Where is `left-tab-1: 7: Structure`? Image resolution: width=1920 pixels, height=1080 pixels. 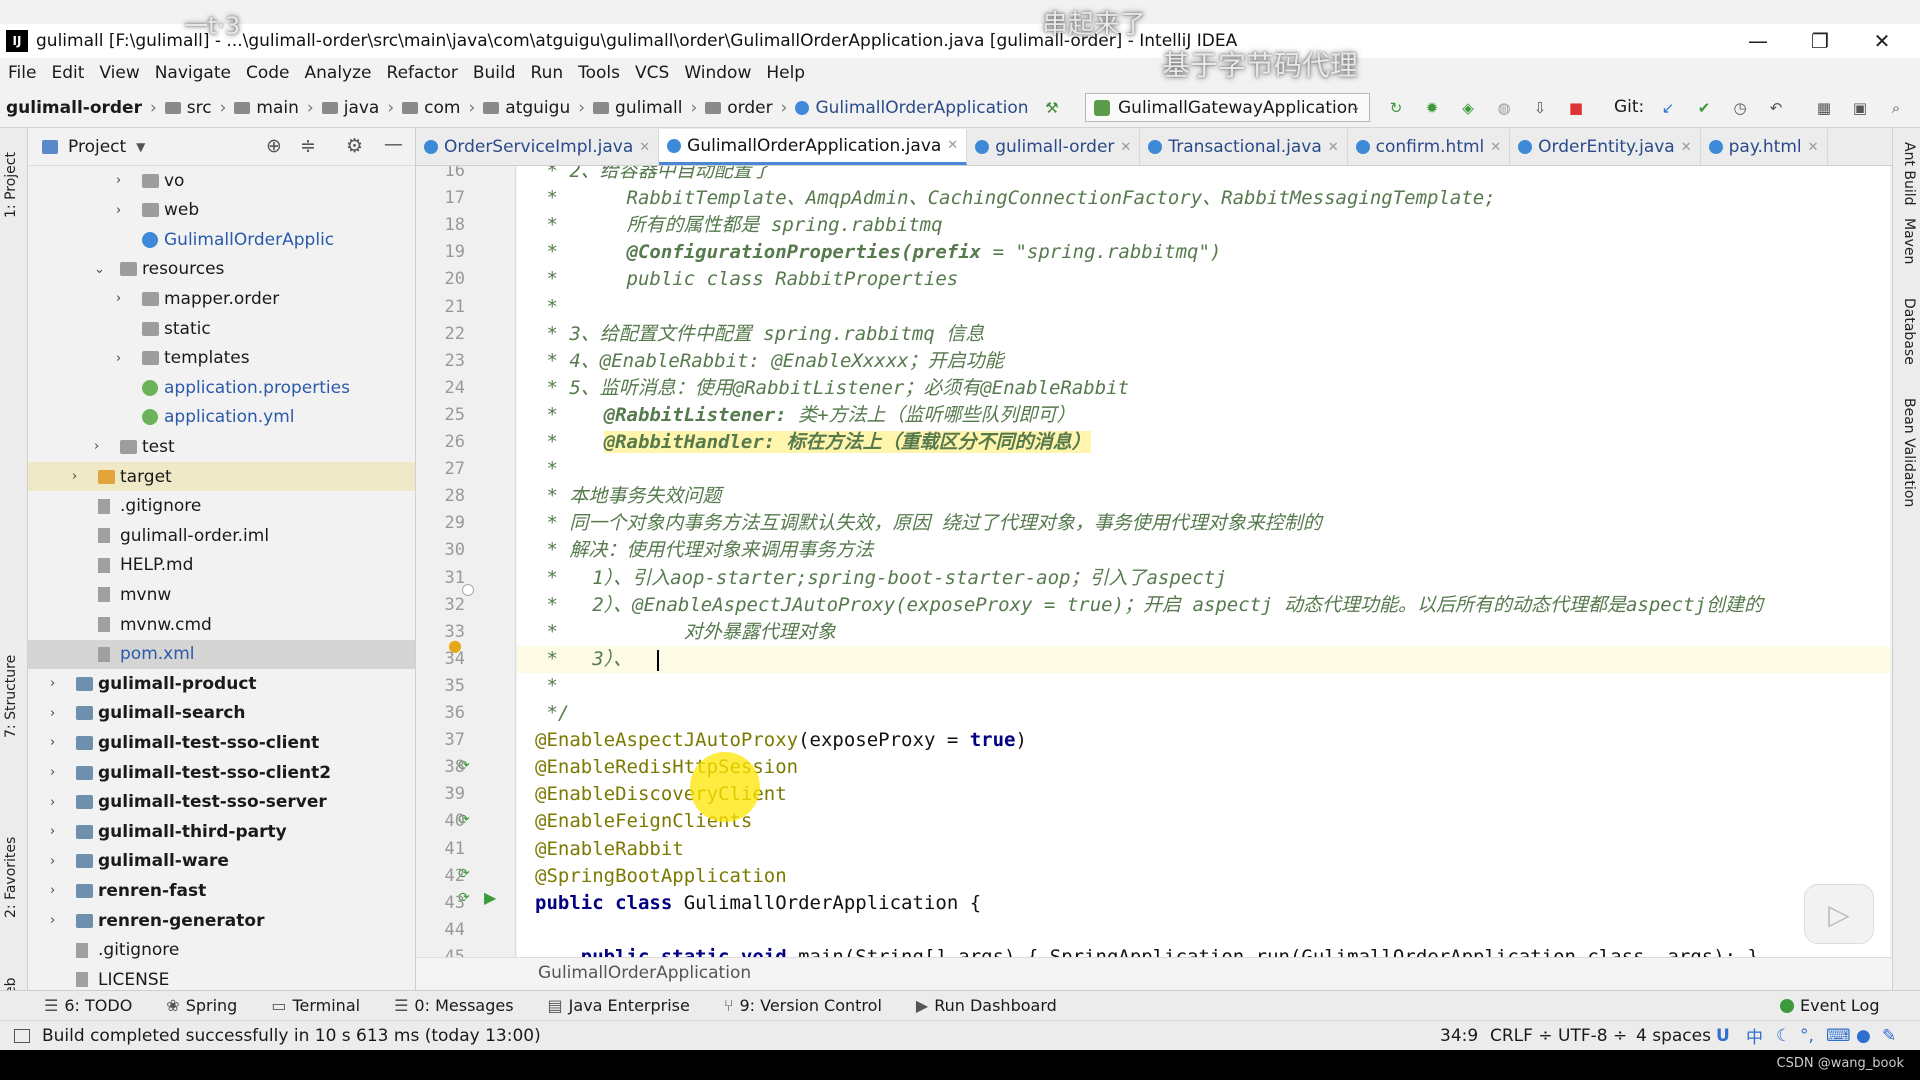
left-tab-1: 7: Structure is located at coordinates (11, 696).